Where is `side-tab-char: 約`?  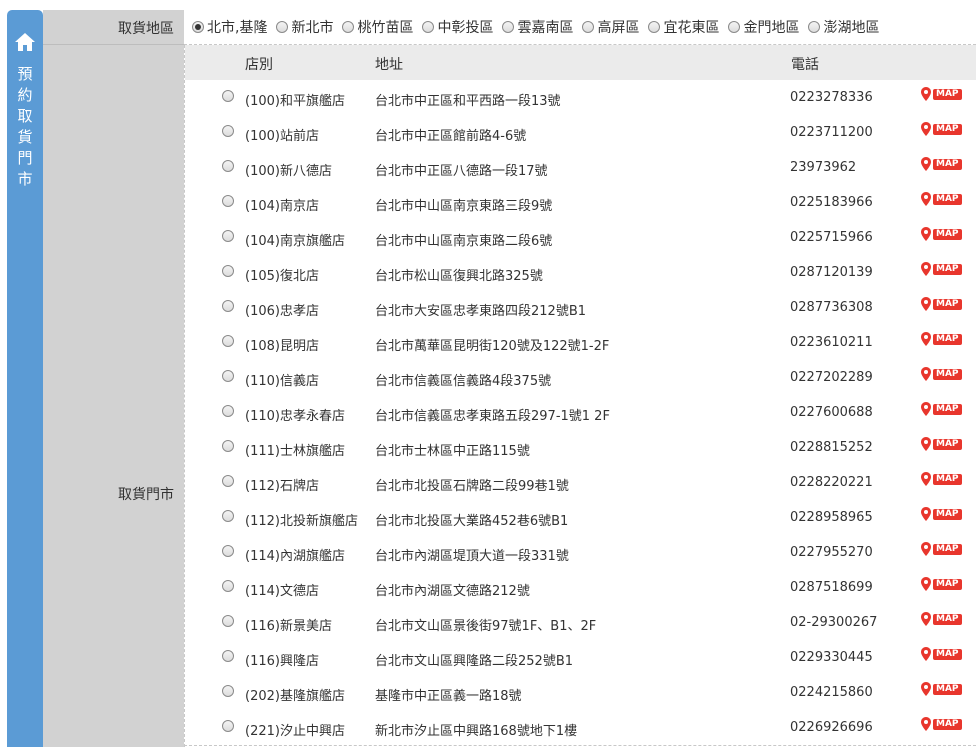 side-tab-char: 約 is located at coordinates (25, 95).